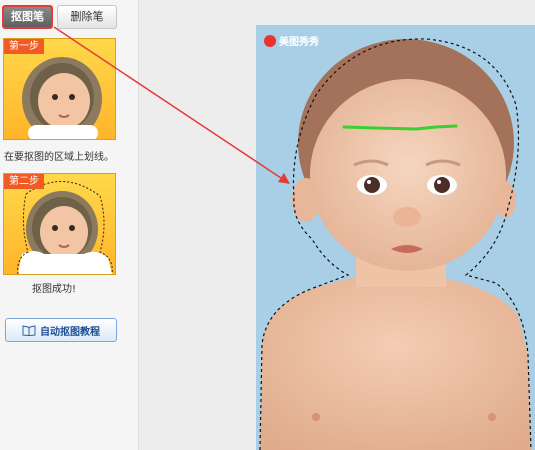 The image size is (535, 450). What do you see at coordinates (87, 17) in the screenshot?
I see `tab-erase-pen: 删除笔` at bounding box center [87, 17].